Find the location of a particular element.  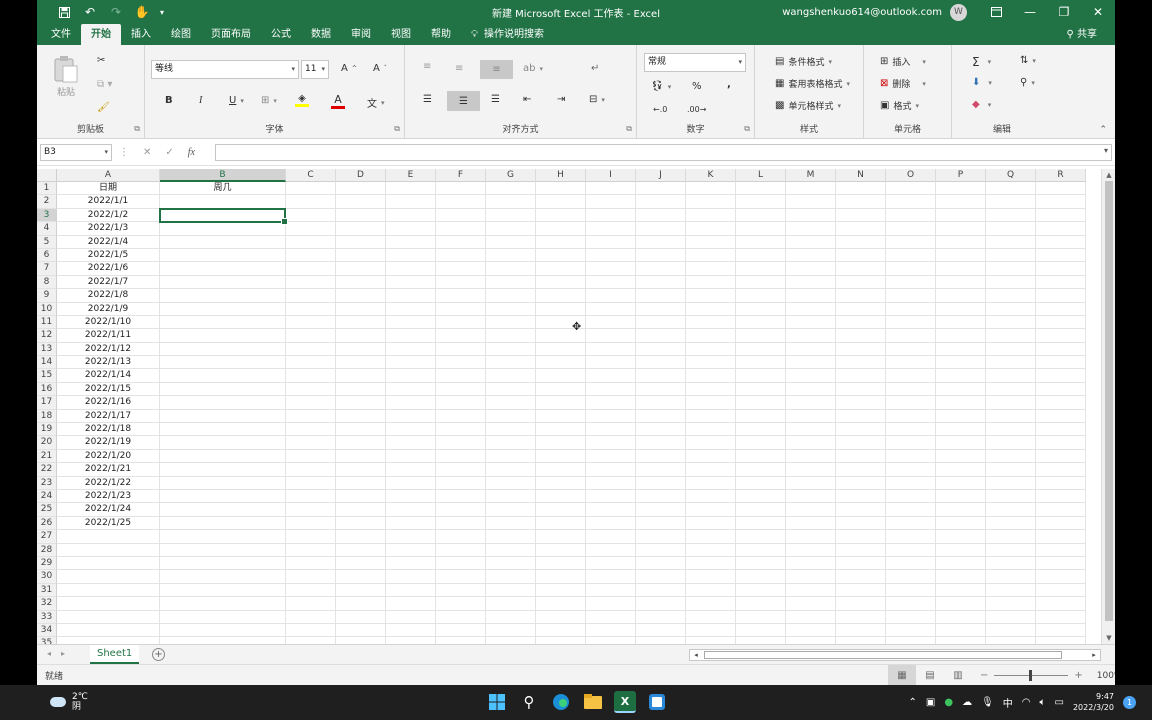

cell-d23 is located at coordinates (361, 483).